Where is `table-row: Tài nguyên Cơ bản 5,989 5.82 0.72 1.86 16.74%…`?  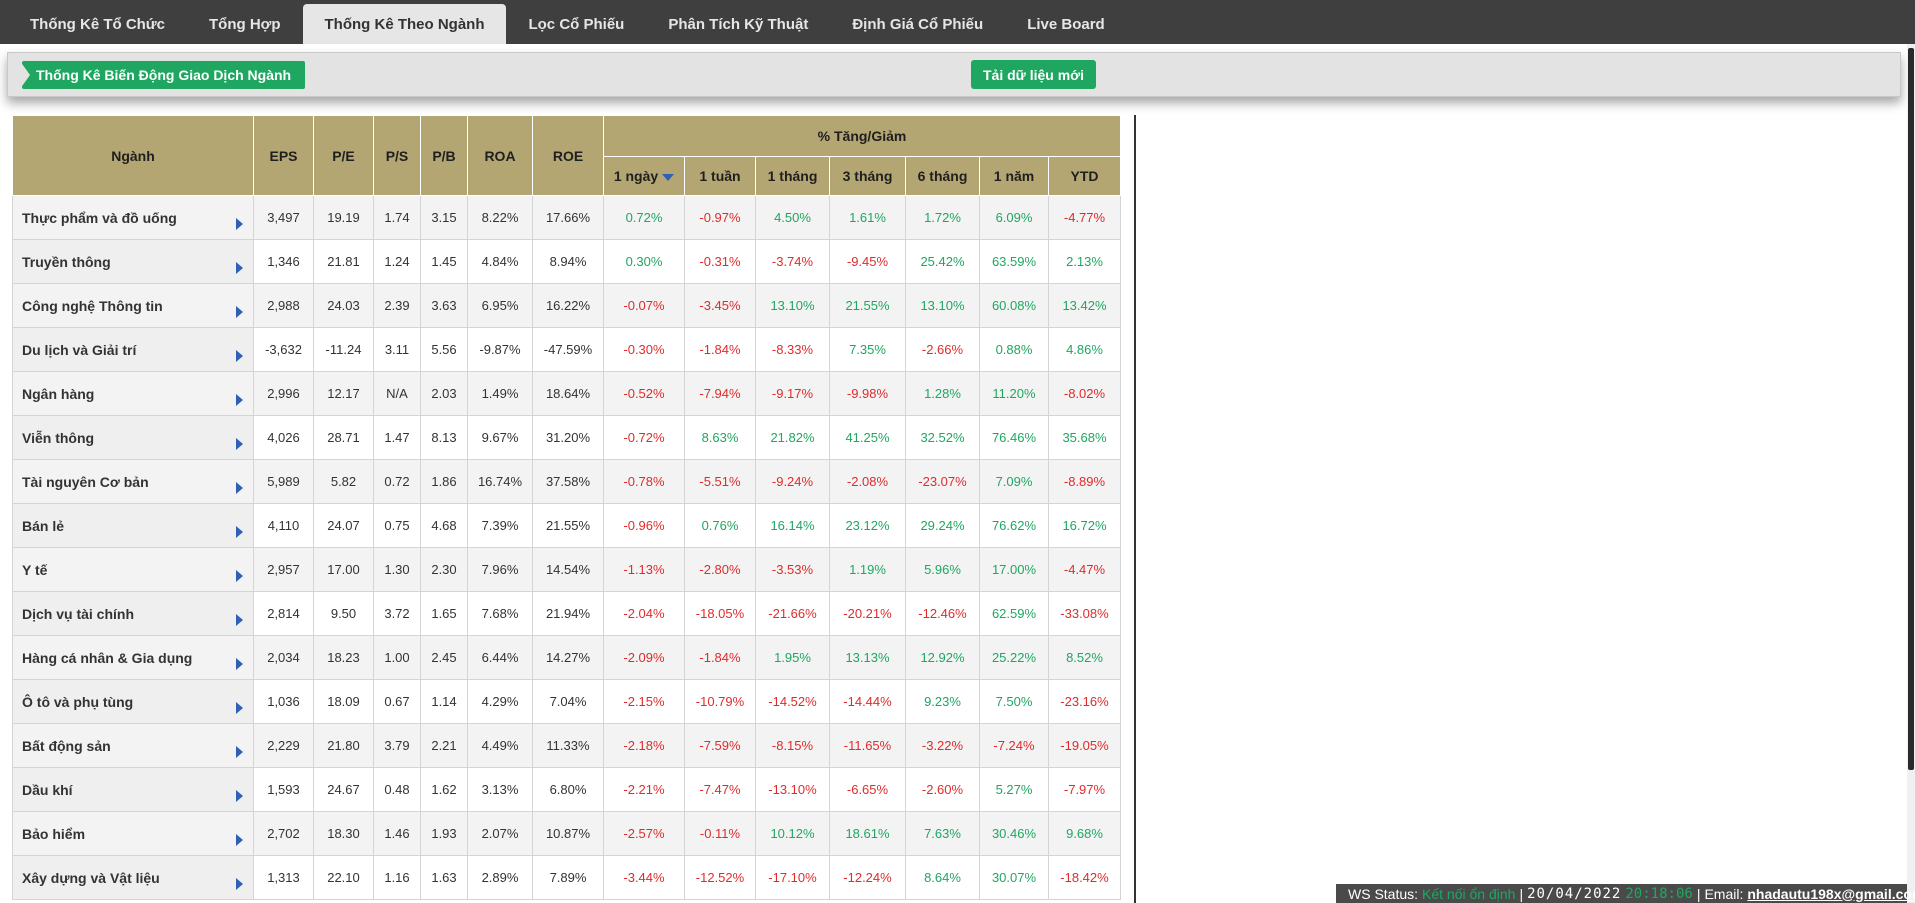
table-row: Tài nguyên Cơ bản 5,989 5.82 0.72 1.86 16.74%… is located at coordinates (566, 481).